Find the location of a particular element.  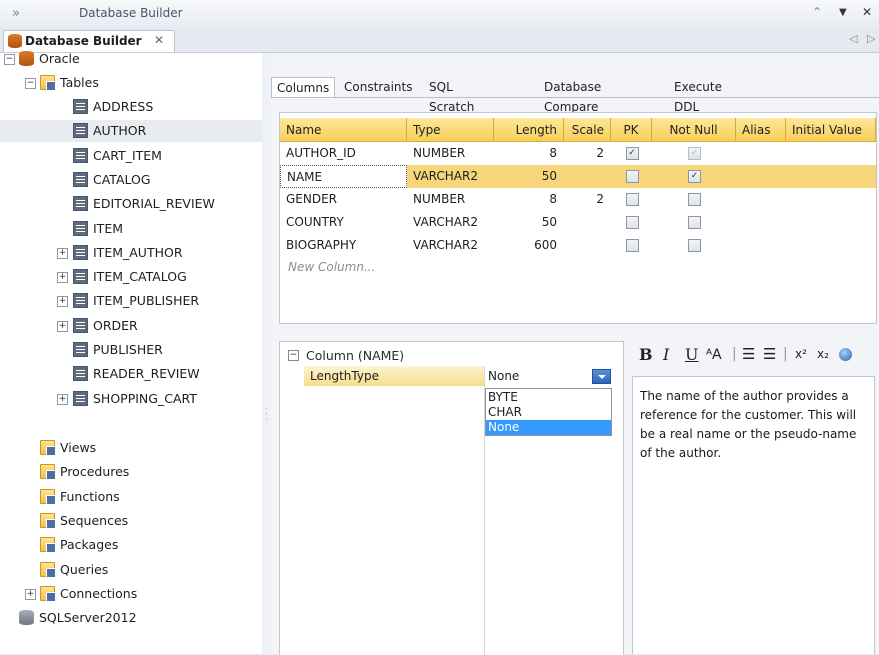

collapse-icon: ⌃ is located at coordinates (817, 12).